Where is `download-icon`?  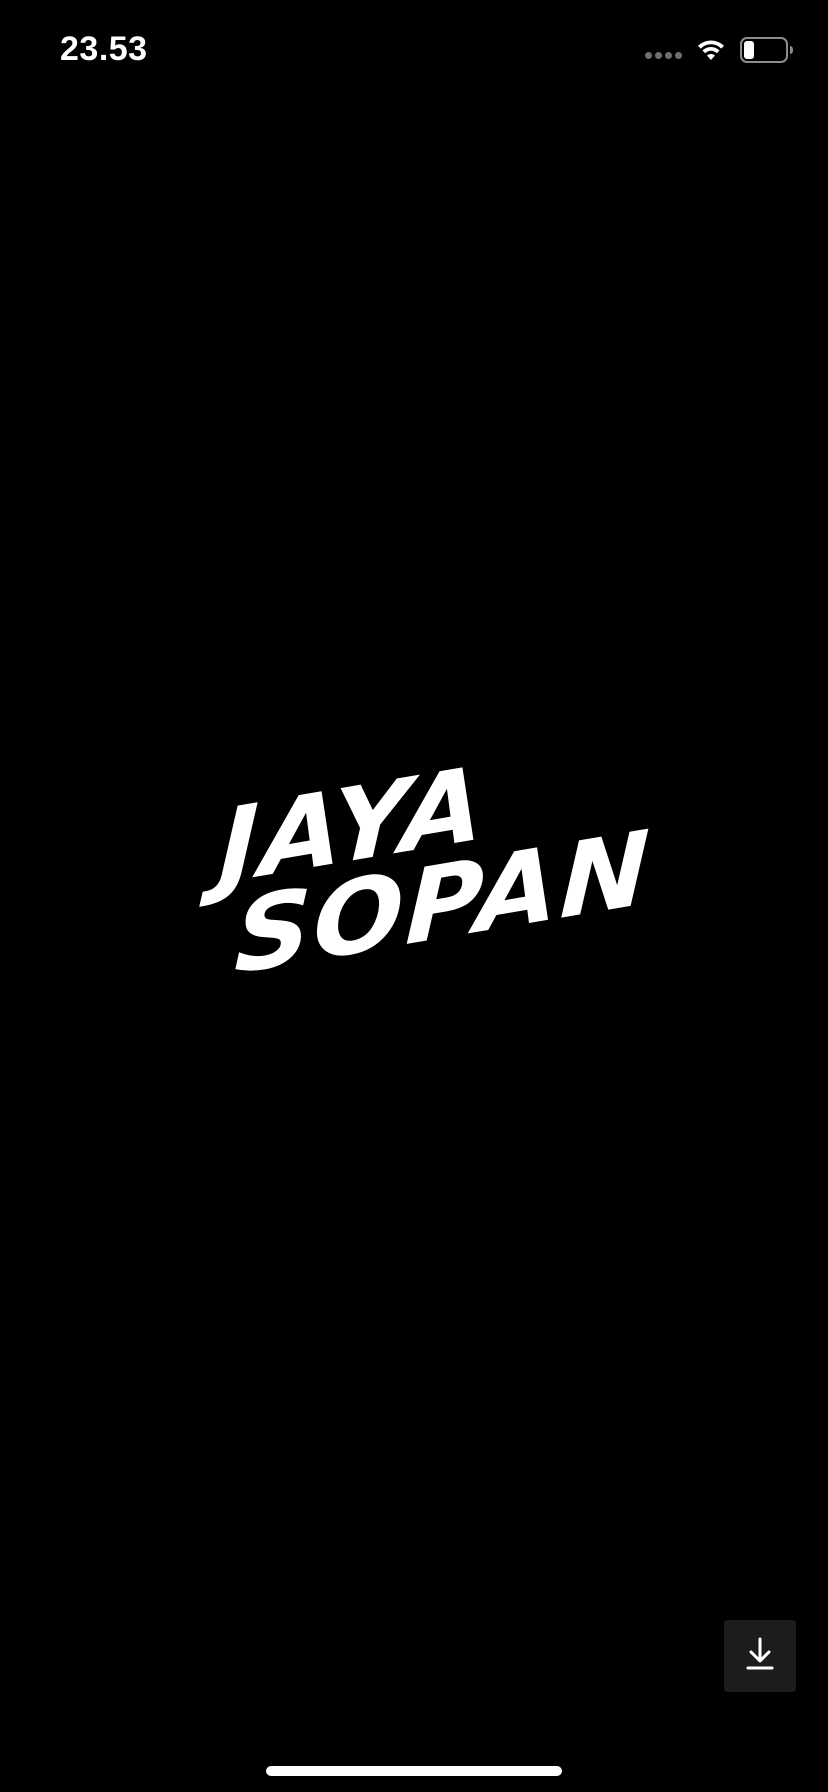
download-icon is located at coordinates (760, 1656).